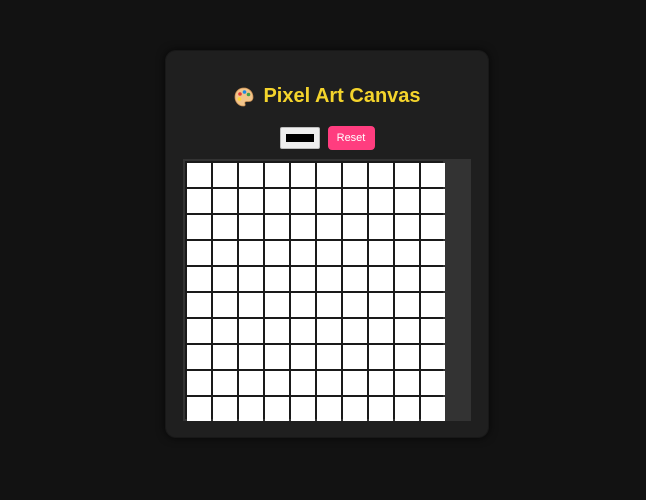  What do you see at coordinates (299, 138) in the screenshot?
I see `color-picker` at bounding box center [299, 138].